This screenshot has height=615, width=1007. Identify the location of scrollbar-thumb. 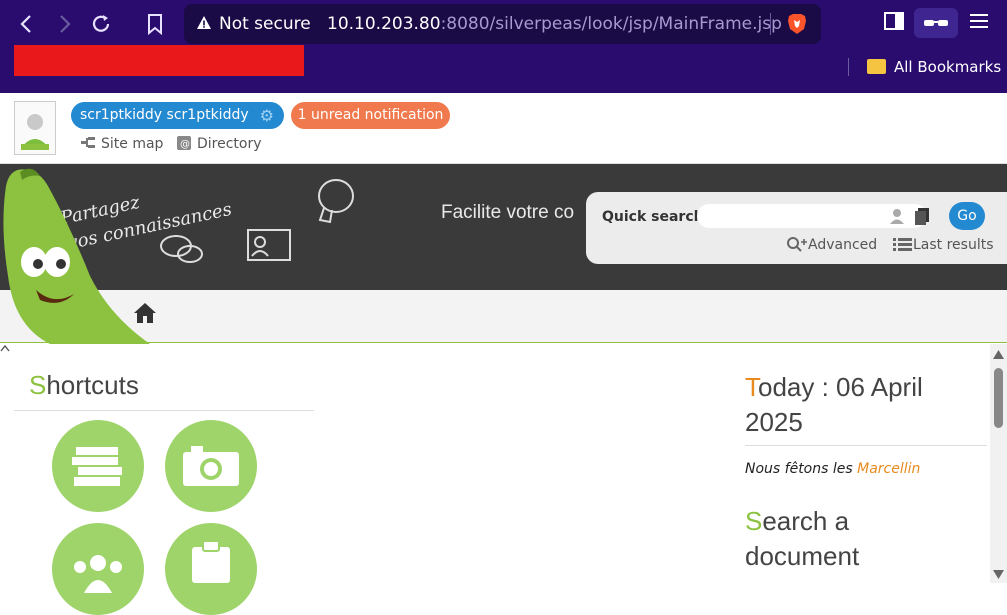
(998, 398).